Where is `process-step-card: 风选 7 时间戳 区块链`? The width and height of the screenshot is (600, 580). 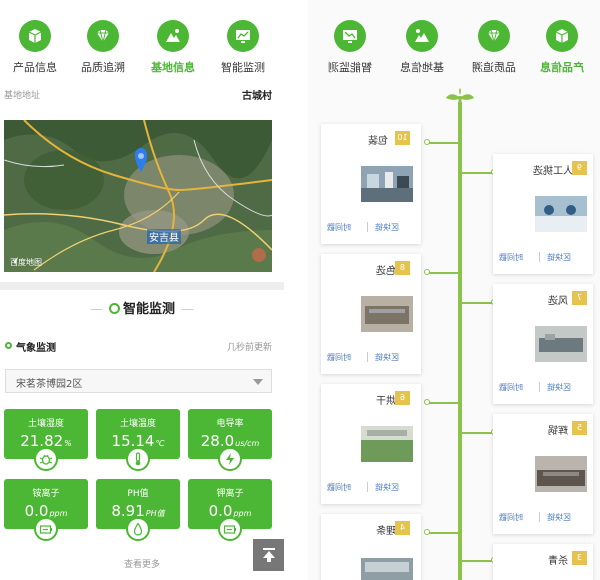
process-step-card: 风选 7 时间戳 区块链 is located at coordinates (543, 344).